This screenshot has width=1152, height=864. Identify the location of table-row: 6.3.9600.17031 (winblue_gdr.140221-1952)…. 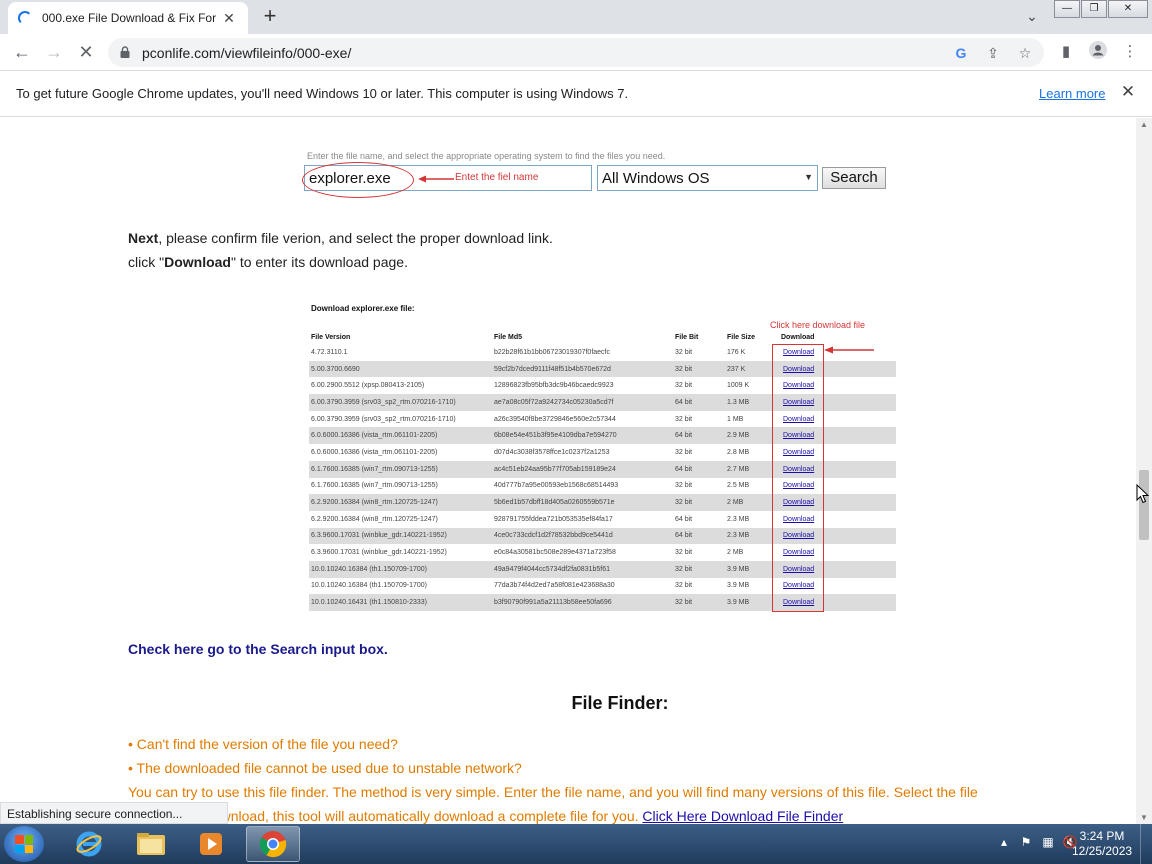
(602, 536).